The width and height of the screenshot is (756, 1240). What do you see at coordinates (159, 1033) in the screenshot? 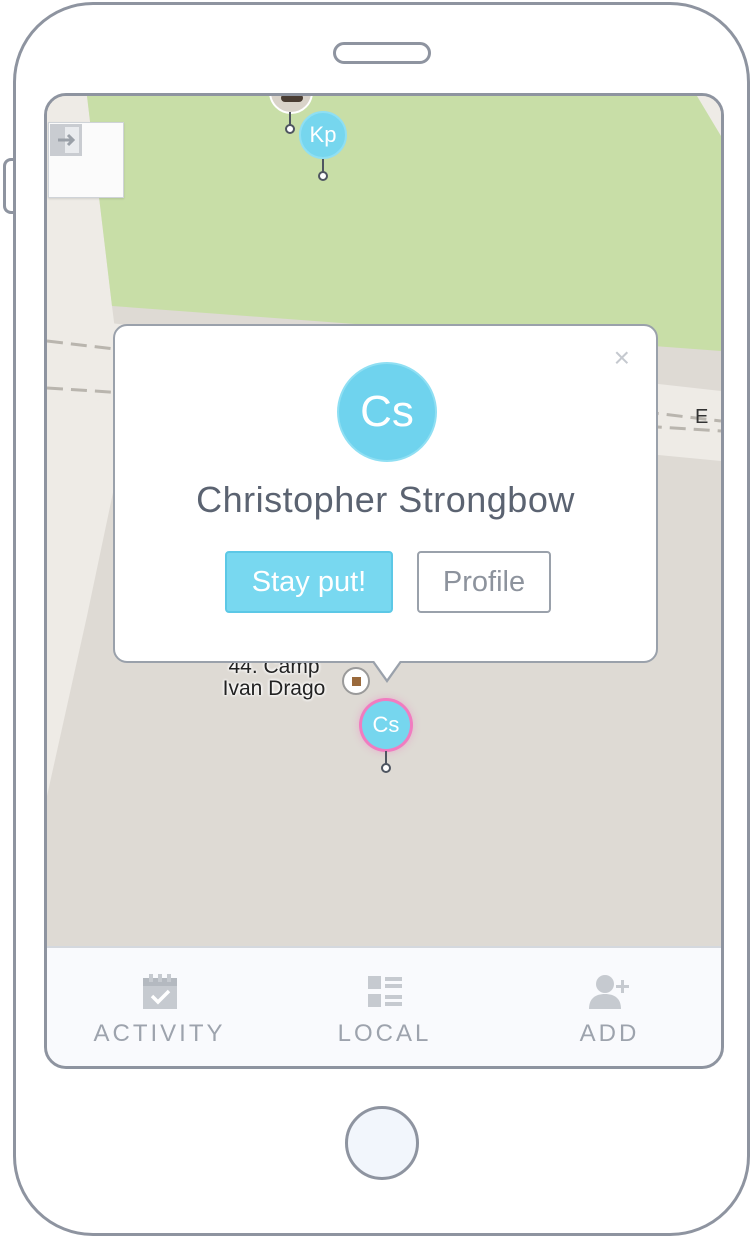
I see `tab-label: ACTIVITY` at bounding box center [159, 1033].